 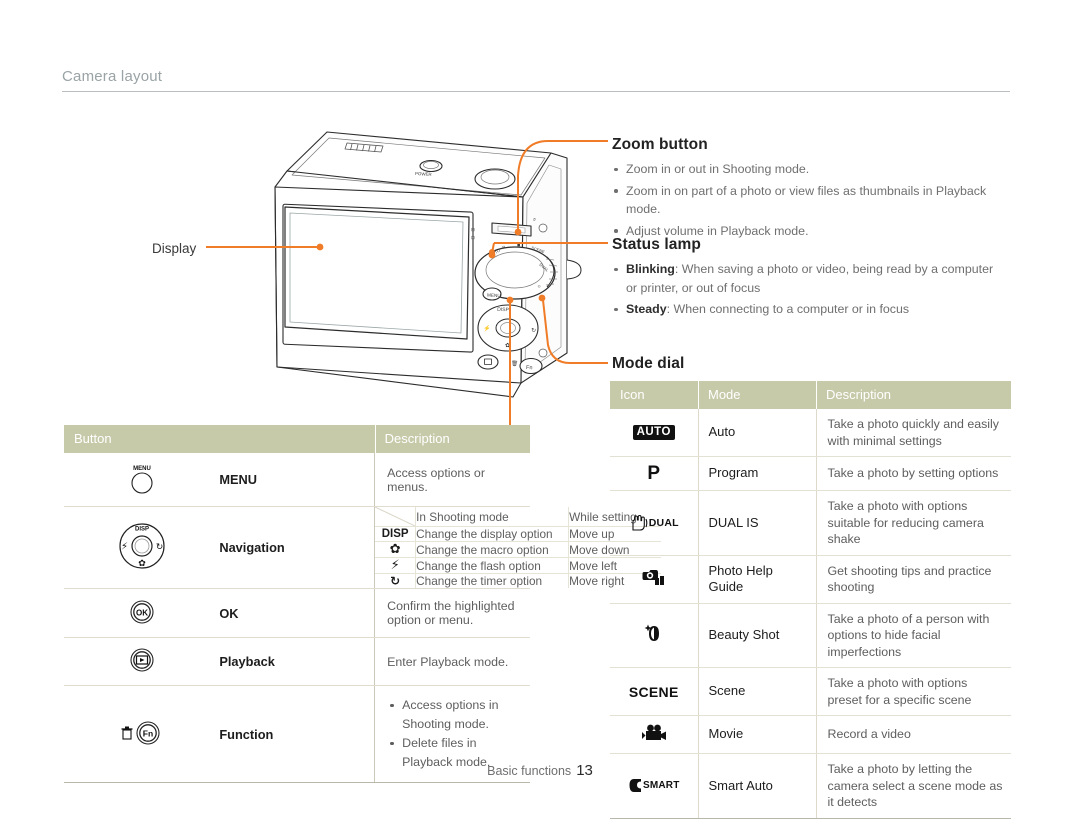 I want to click on flash-bolt-icon: ⚡, so click(x=396, y=565).